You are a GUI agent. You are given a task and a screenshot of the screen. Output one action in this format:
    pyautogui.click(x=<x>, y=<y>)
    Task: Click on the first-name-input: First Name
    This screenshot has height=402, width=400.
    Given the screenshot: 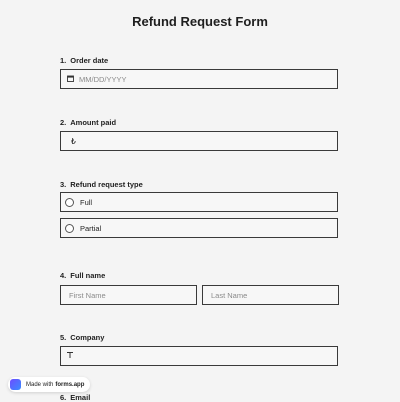 What is the action you would take?
    pyautogui.click(x=128, y=295)
    